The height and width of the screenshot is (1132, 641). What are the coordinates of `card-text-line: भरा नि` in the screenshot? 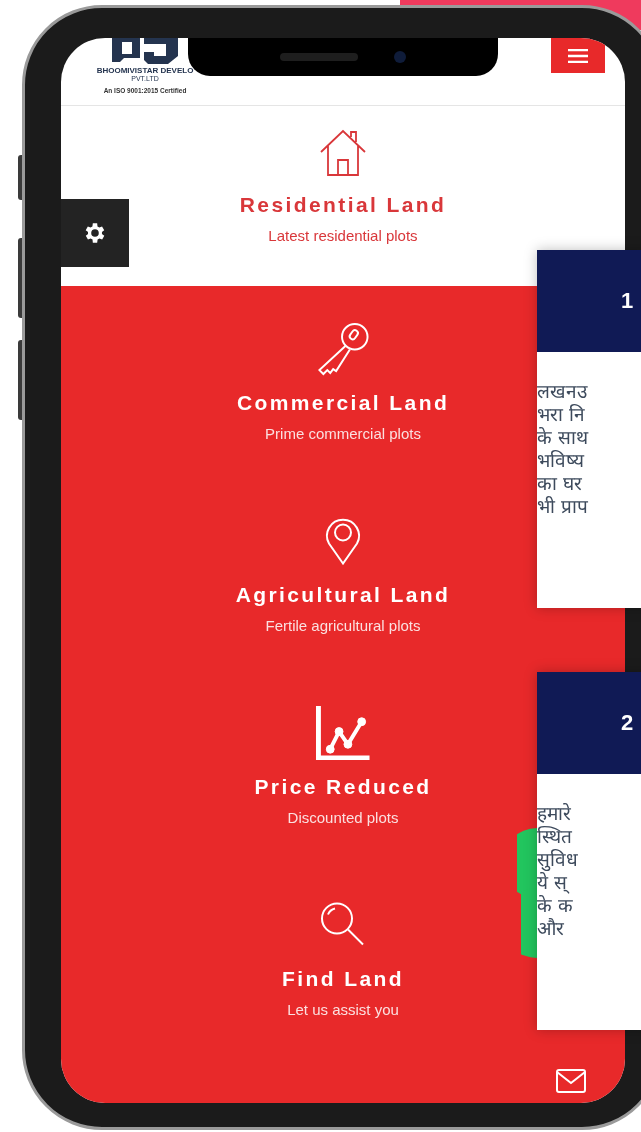 It's located at (562, 414).